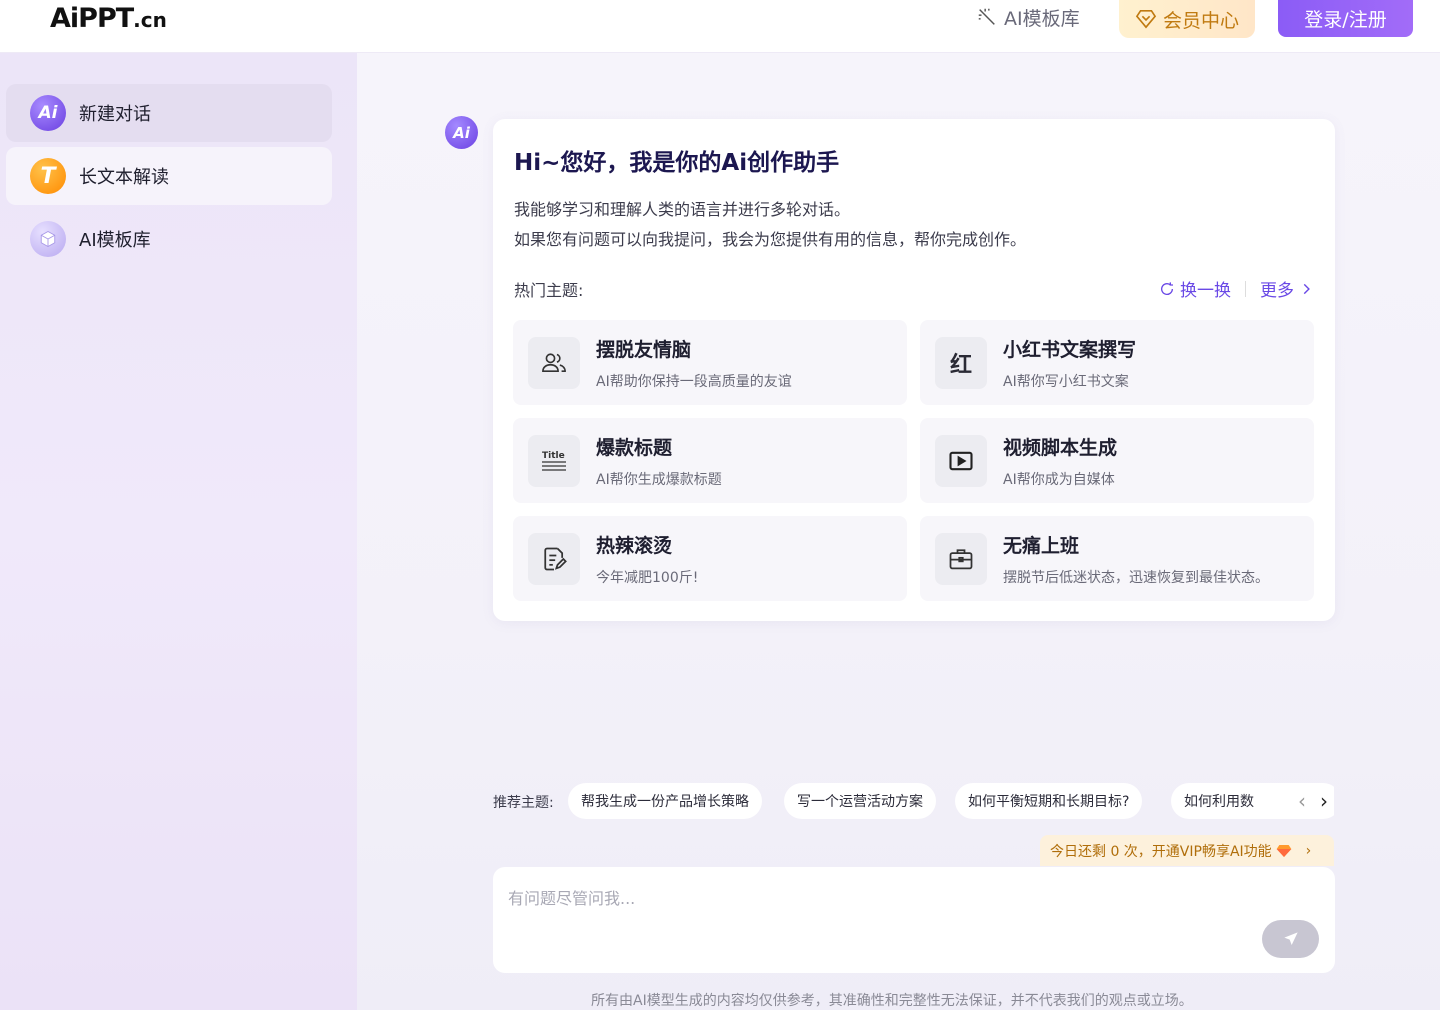 The width and height of the screenshot is (1440, 1010). I want to click on title-icon: Title, so click(554, 461).